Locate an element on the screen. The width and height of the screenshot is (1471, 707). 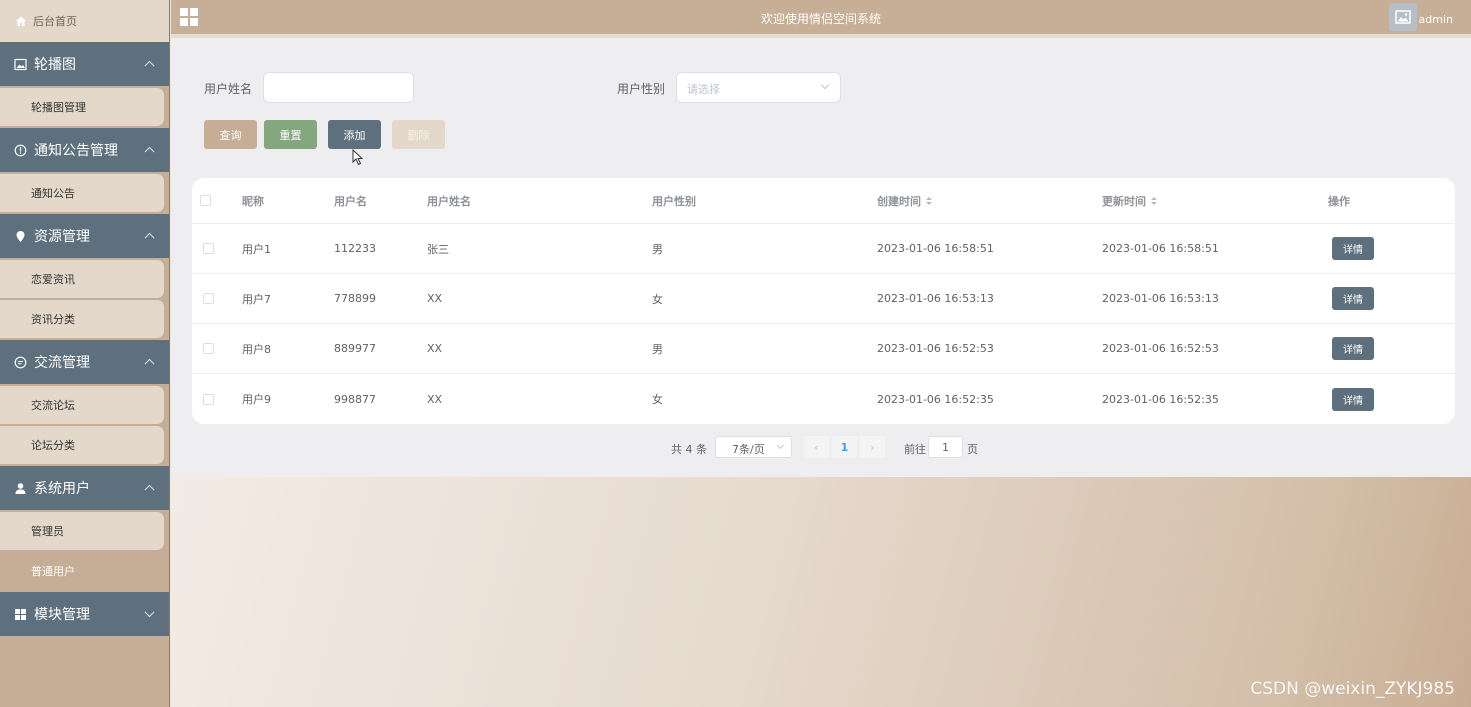
select-all-checkbox is located at coordinates (205, 200).